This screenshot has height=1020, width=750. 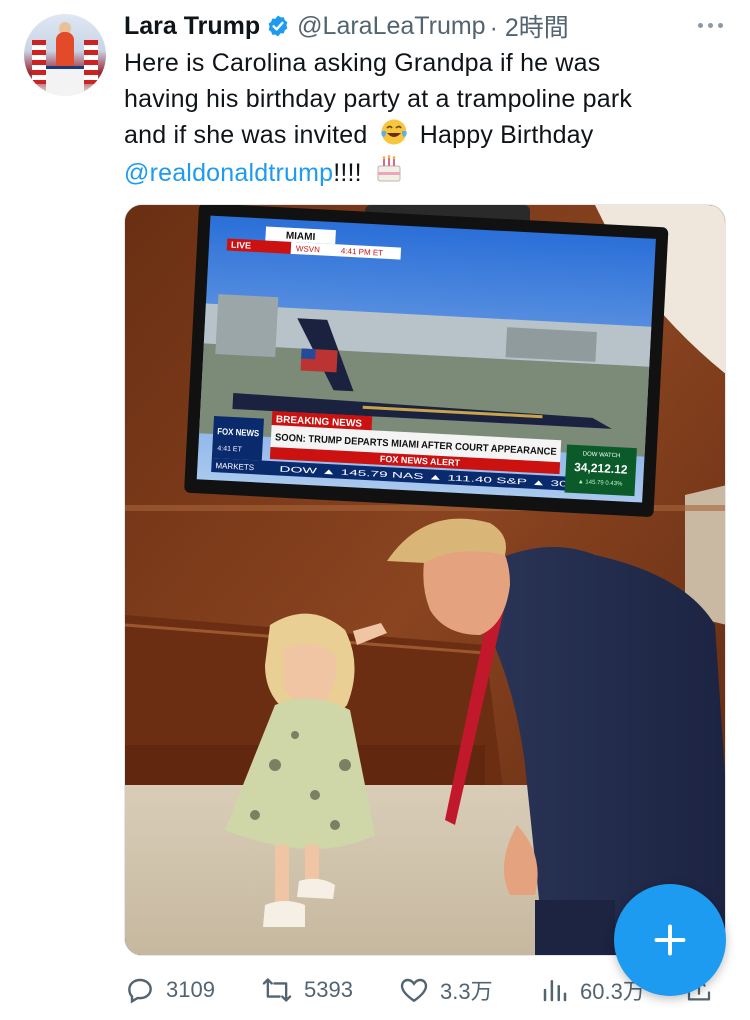 What do you see at coordinates (506, 135) in the screenshot?
I see `tweet-text-fragment: Happy Birthday` at bounding box center [506, 135].